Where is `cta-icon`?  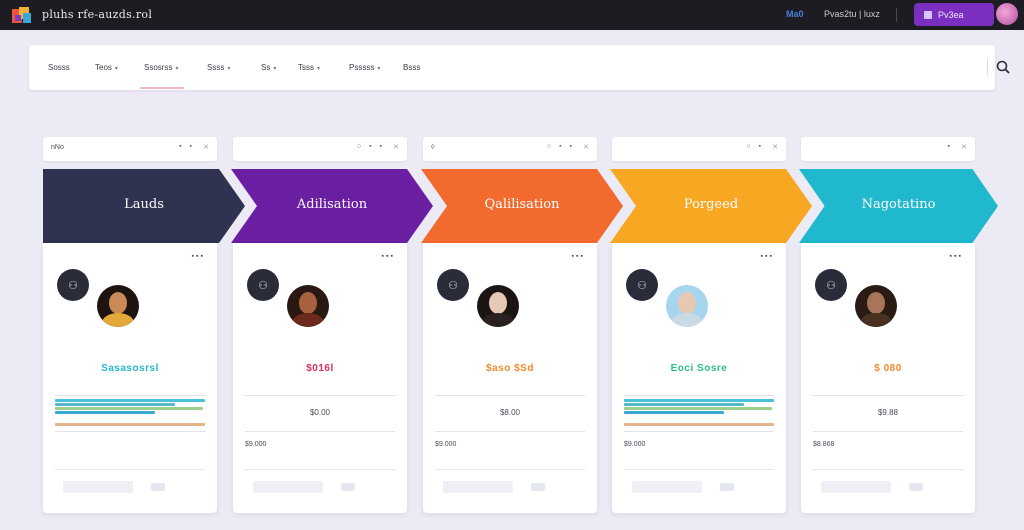 cta-icon is located at coordinates (928, 14).